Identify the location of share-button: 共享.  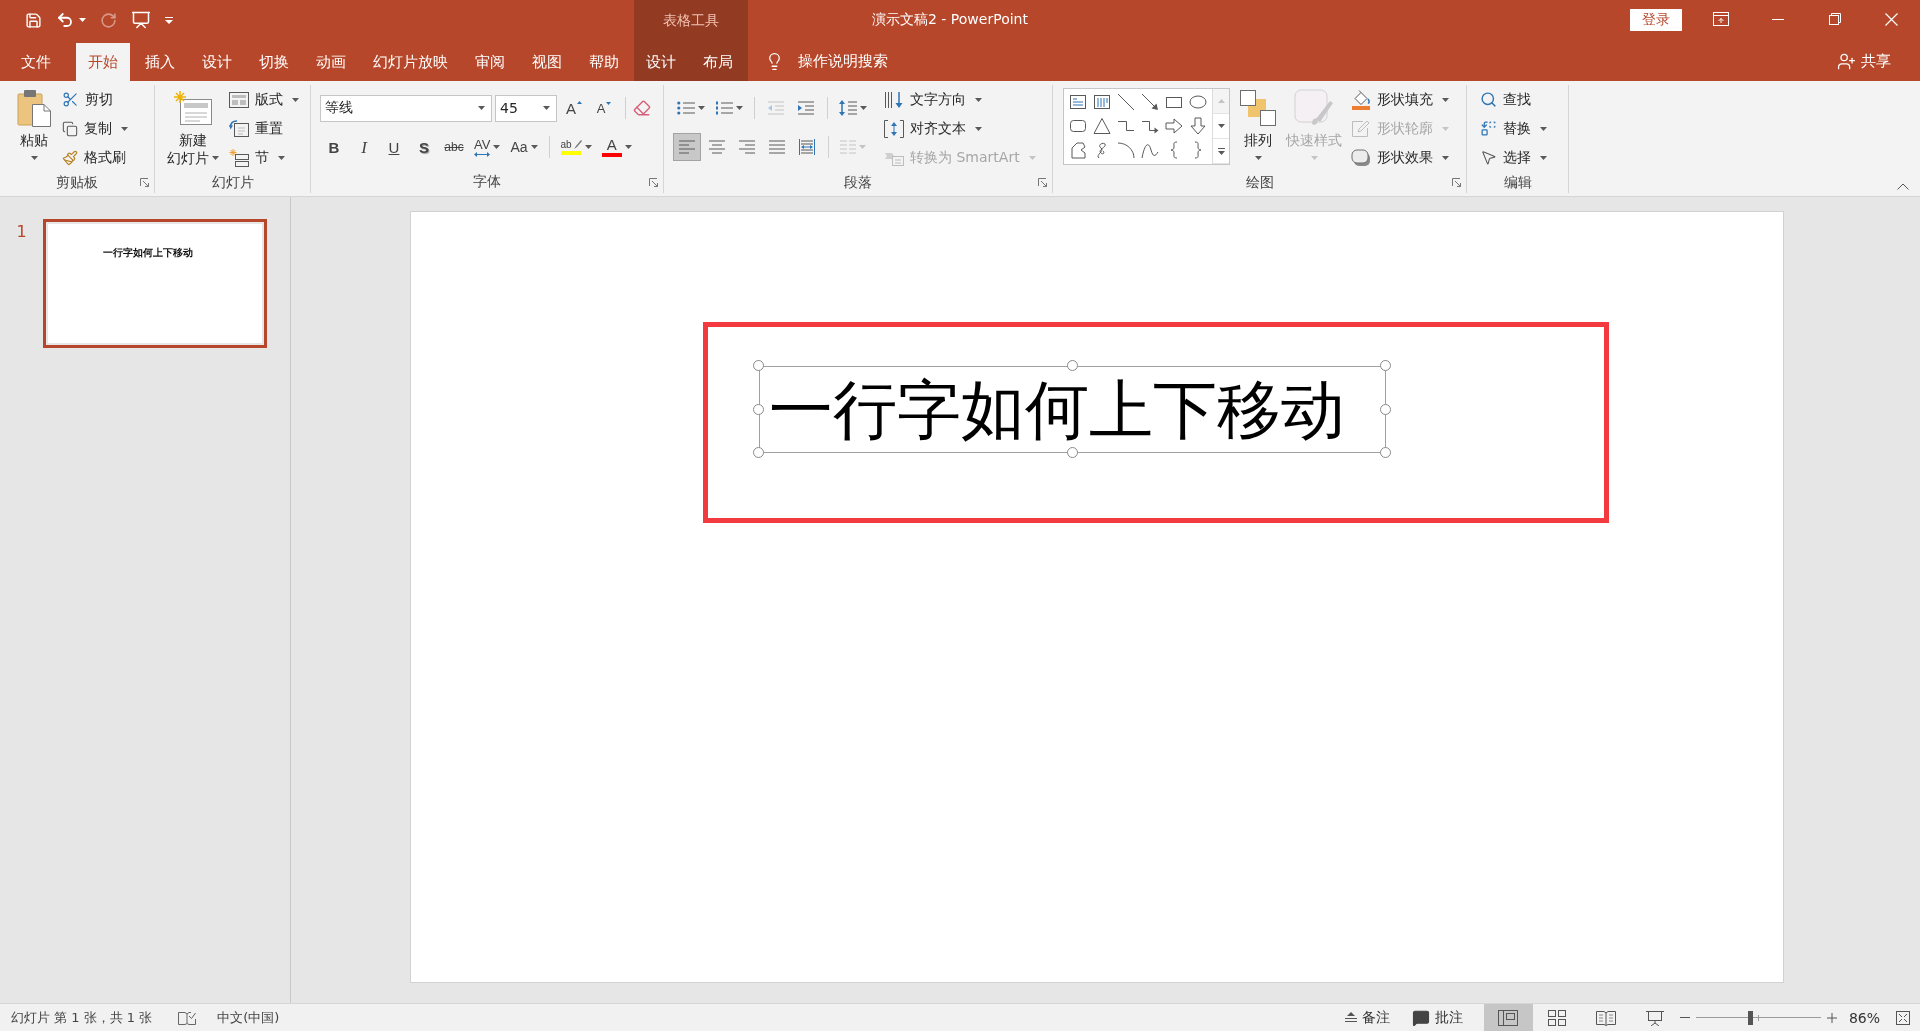
(1864, 61).